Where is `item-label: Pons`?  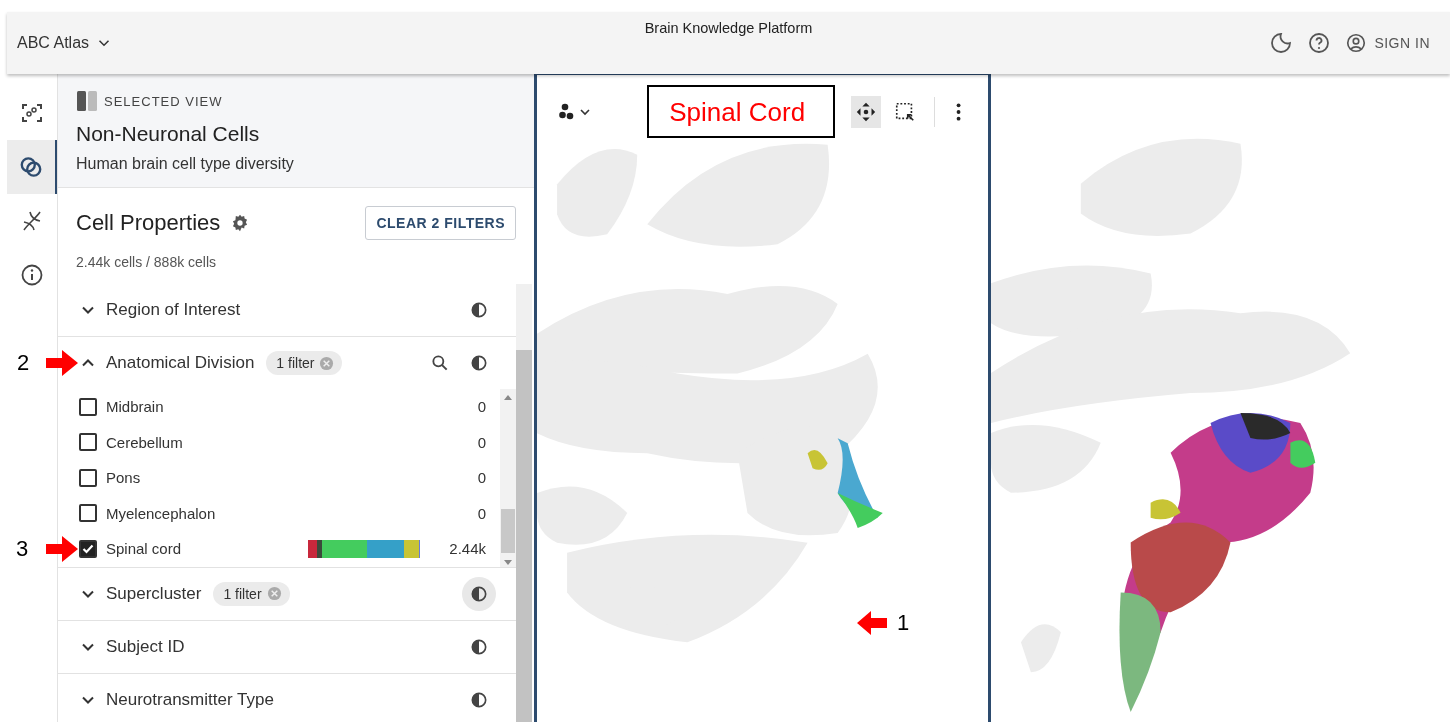
item-label: Pons is located at coordinates (123, 478).